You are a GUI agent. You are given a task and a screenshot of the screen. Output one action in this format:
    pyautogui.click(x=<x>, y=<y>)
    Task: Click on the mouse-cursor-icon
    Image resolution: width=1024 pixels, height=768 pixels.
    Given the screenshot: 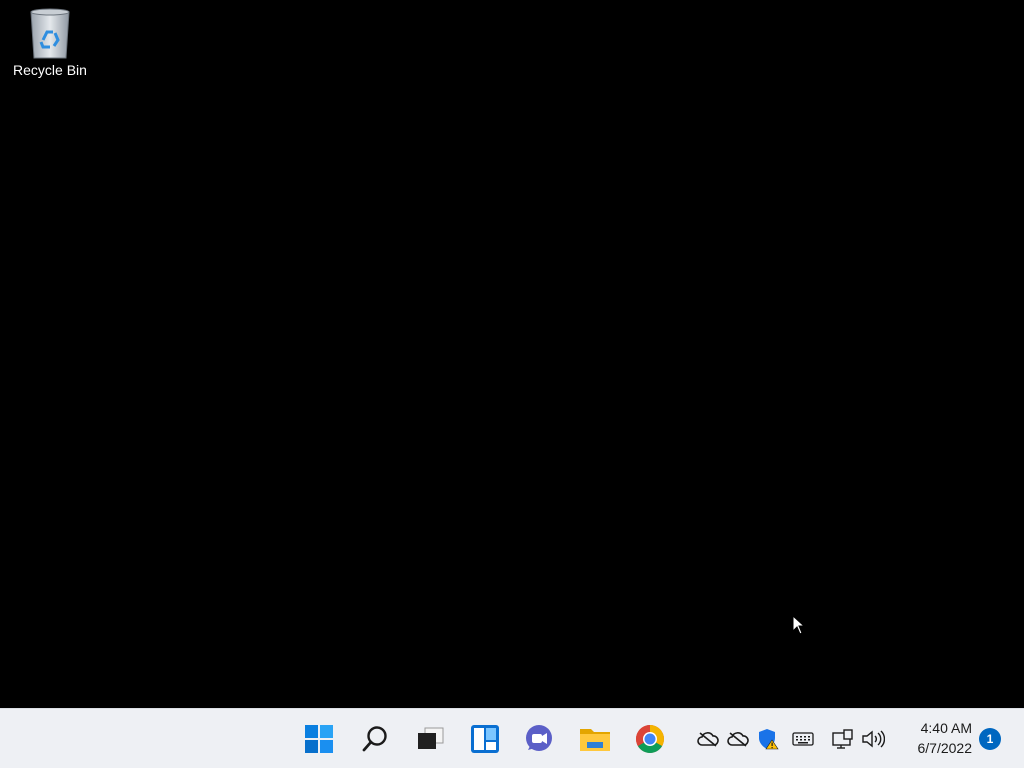 What is the action you would take?
    pyautogui.click(x=799, y=625)
    